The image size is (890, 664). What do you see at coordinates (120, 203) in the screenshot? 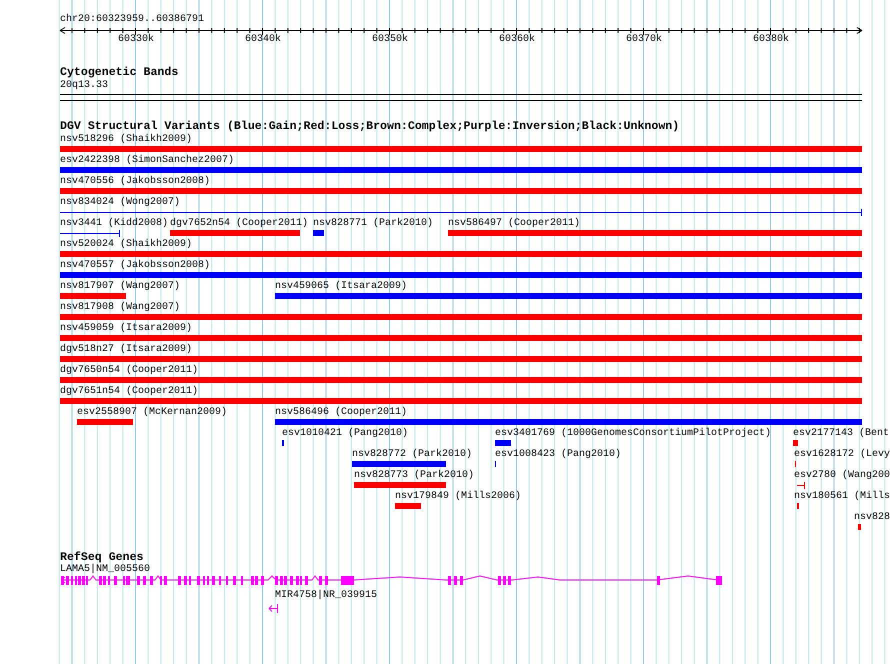
I see `variant-label: nsv834024 (Wong2007)` at bounding box center [120, 203].